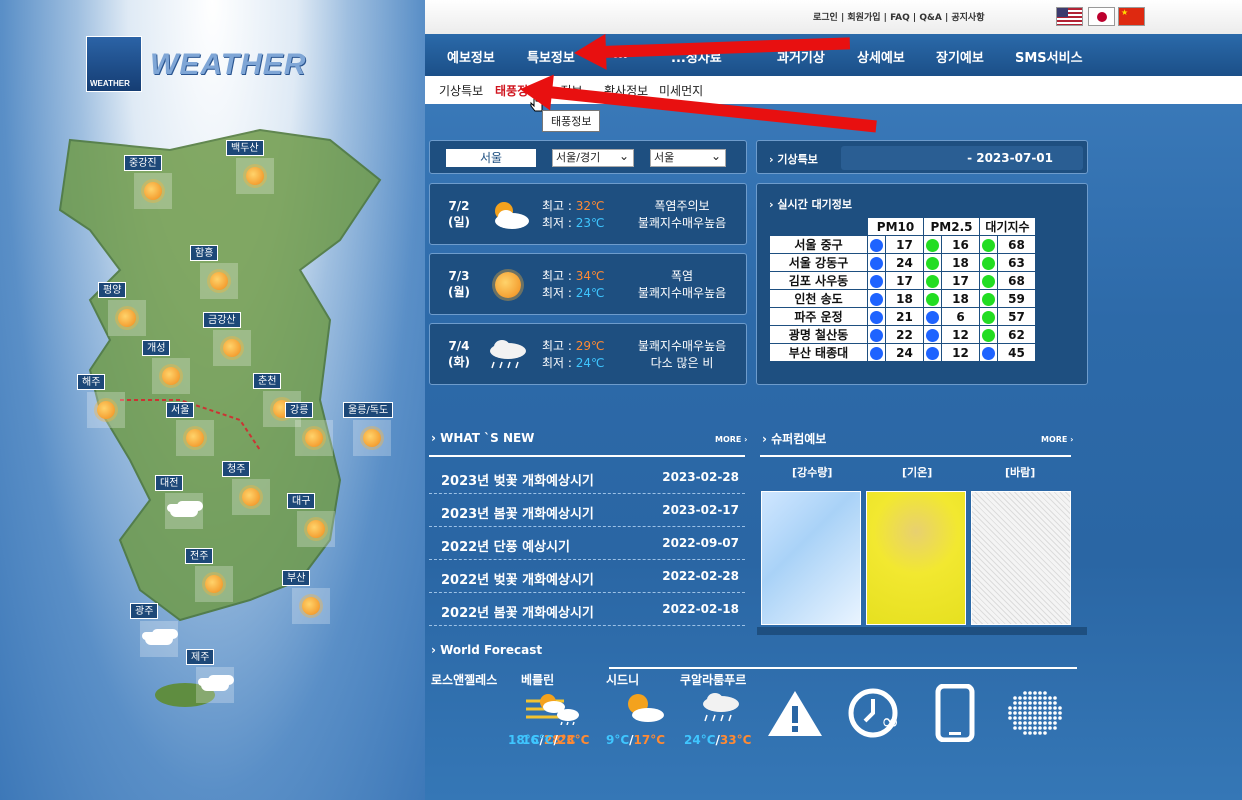  What do you see at coordinates (1016, 244) in the screenshot?
I see `air-value: 68` at bounding box center [1016, 244].